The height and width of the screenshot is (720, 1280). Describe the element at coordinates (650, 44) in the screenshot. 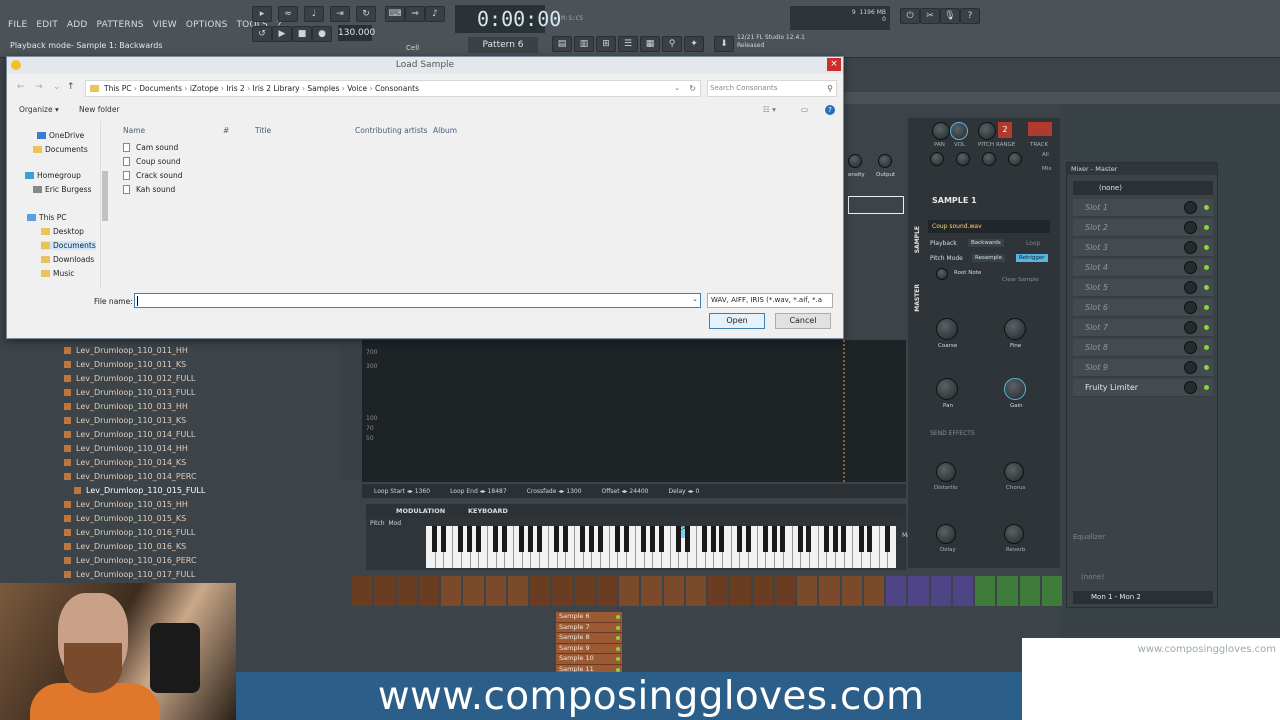

I see `channel-rack-button: ▦` at that location.